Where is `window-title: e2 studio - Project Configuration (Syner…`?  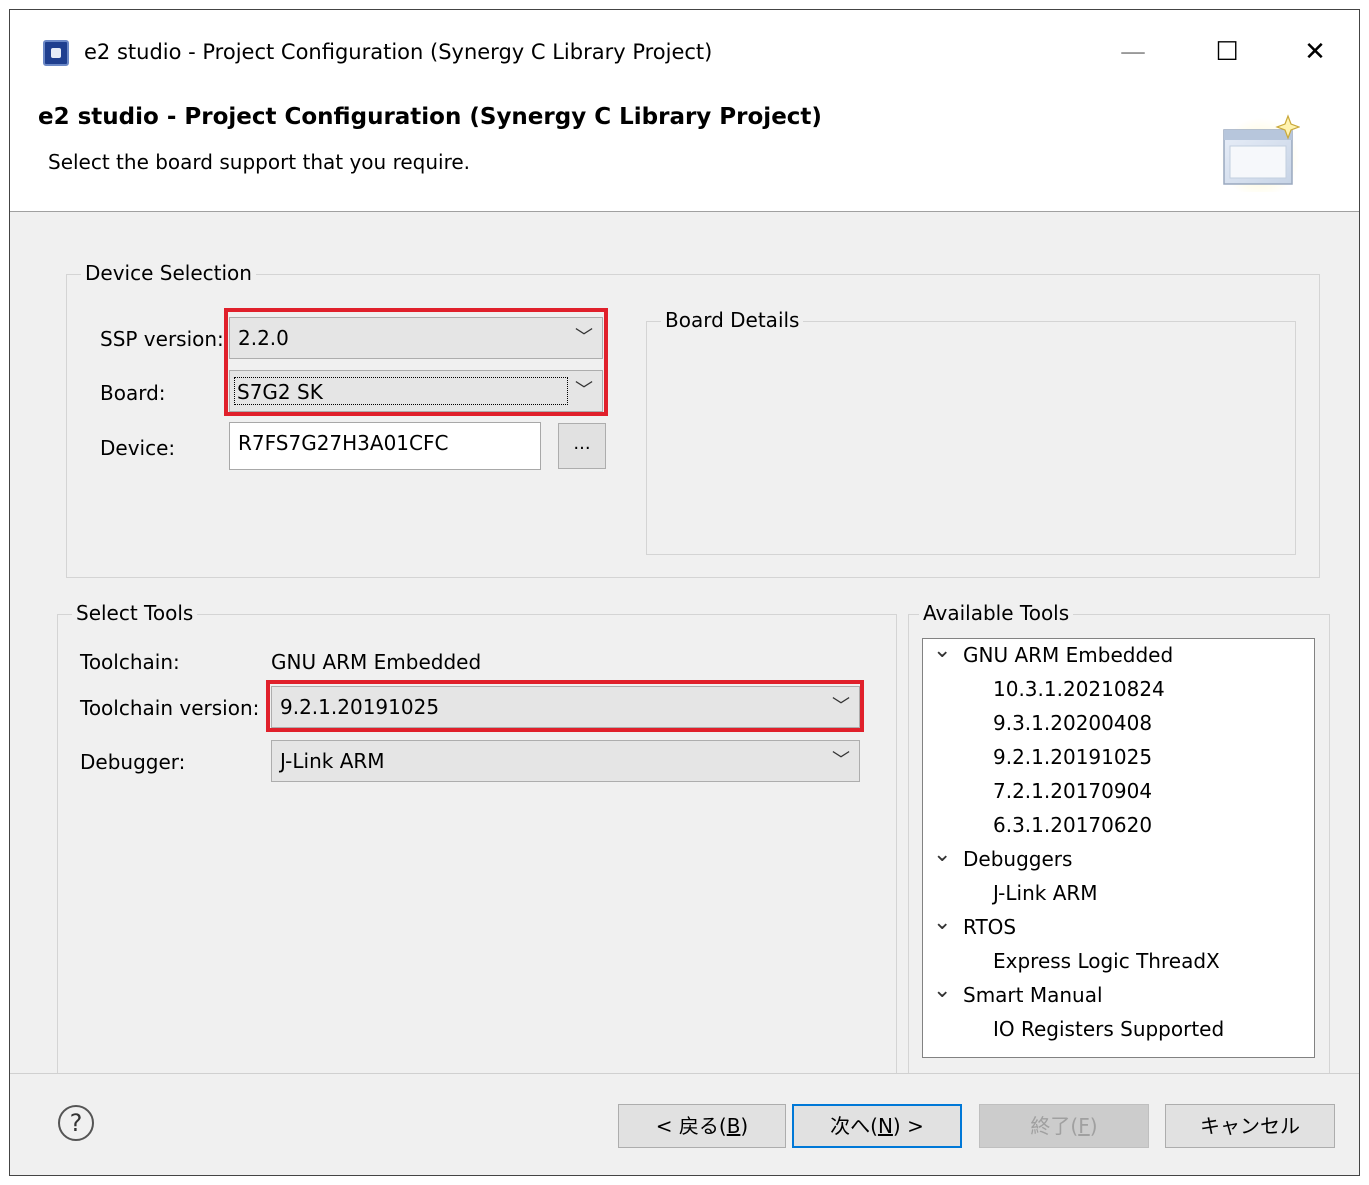
window-title: e2 studio - Project Configuration (Syner… is located at coordinates (398, 52).